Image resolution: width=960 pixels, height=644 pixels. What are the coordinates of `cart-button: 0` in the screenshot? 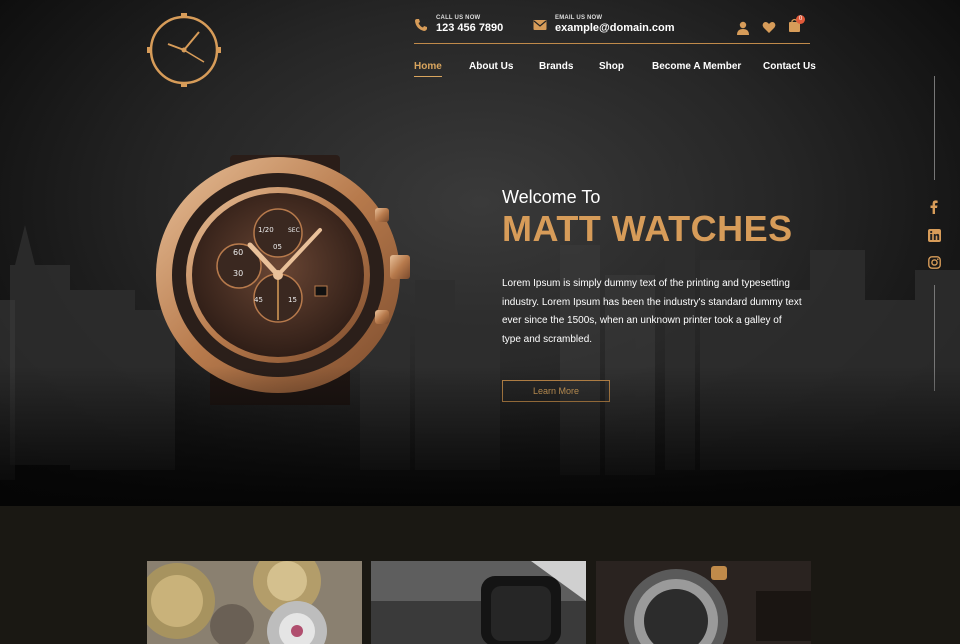 It's located at (796, 26).